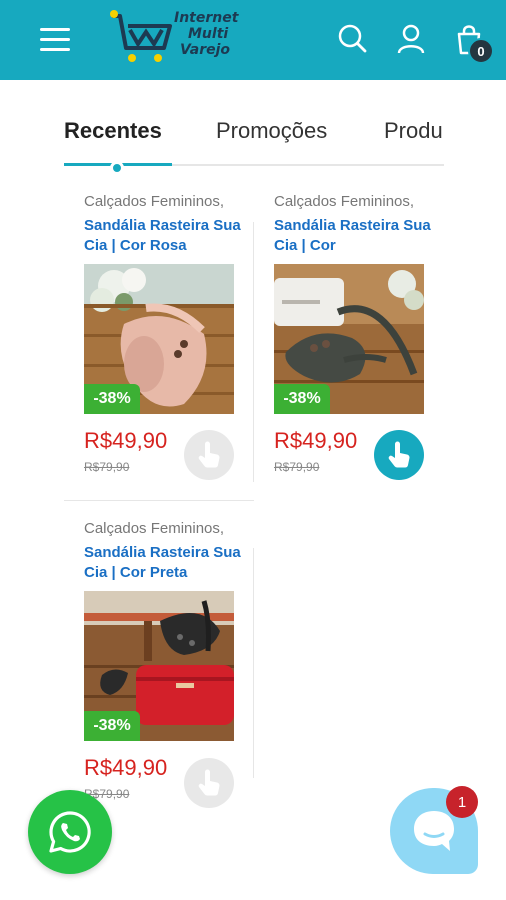 The image size is (506, 900). I want to click on user-icon, so click(411, 39).